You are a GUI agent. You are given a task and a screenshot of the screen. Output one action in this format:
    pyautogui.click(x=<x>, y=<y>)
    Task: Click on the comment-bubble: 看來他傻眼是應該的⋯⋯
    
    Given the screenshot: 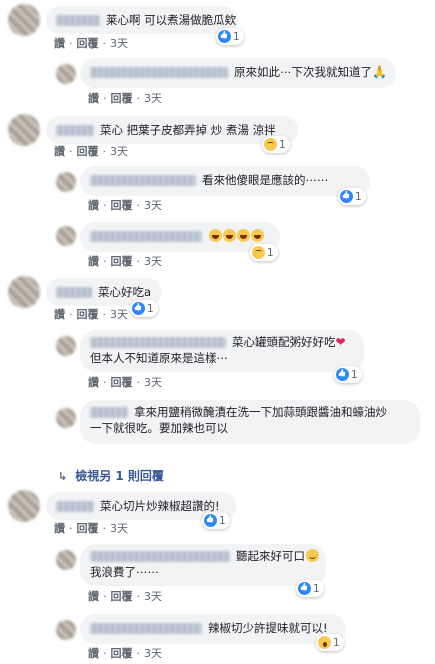 What is the action you would take?
    pyautogui.click(x=225, y=181)
    